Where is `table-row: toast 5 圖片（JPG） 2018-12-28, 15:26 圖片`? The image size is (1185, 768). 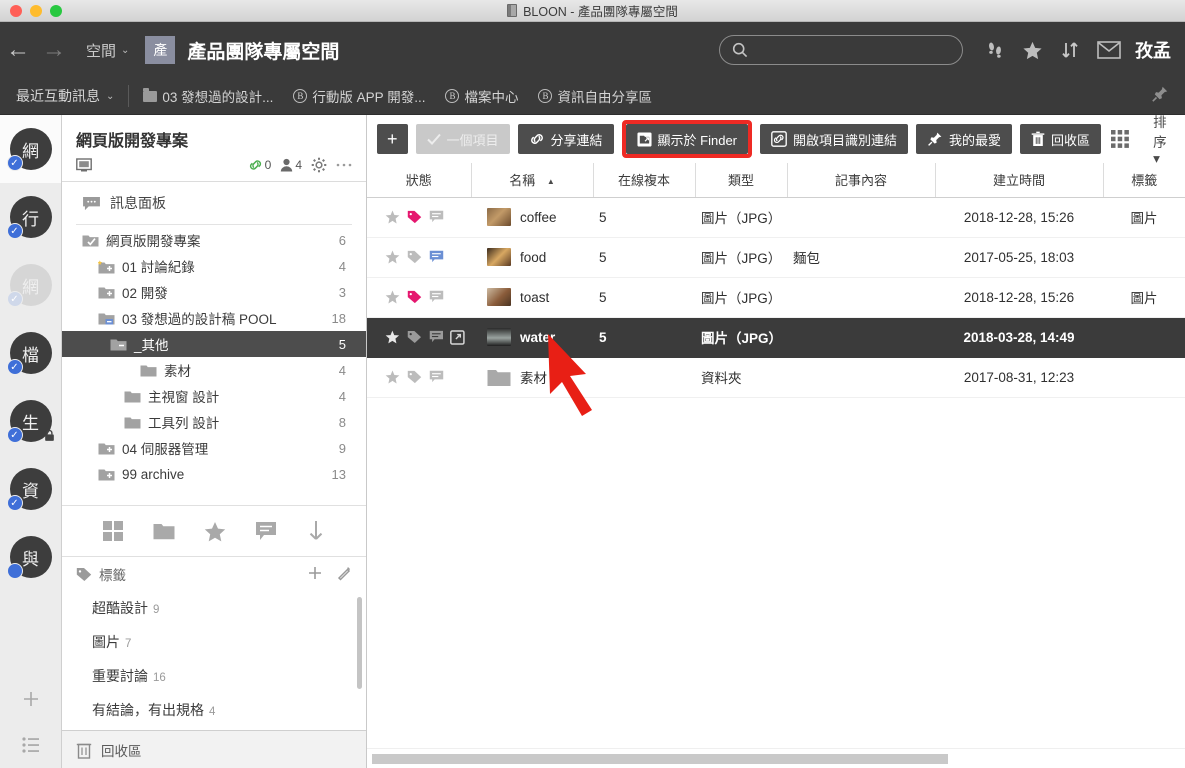 table-row: toast 5 圖片（JPG） 2018-12-28, 15:26 圖片 is located at coordinates (776, 297).